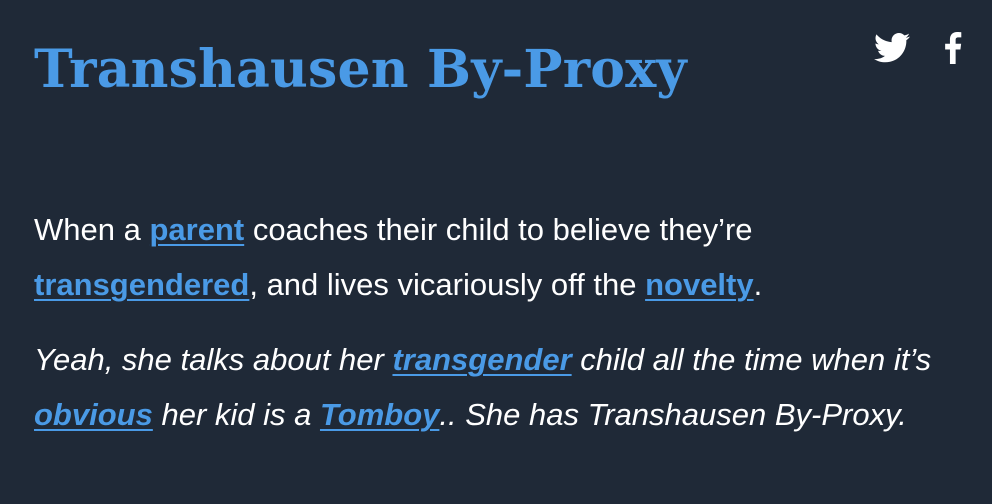 The width and height of the screenshot is (992, 504). What do you see at coordinates (236, 414) in the screenshot?
I see `example-text-3: her kid is a` at bounding box center [236, 414].